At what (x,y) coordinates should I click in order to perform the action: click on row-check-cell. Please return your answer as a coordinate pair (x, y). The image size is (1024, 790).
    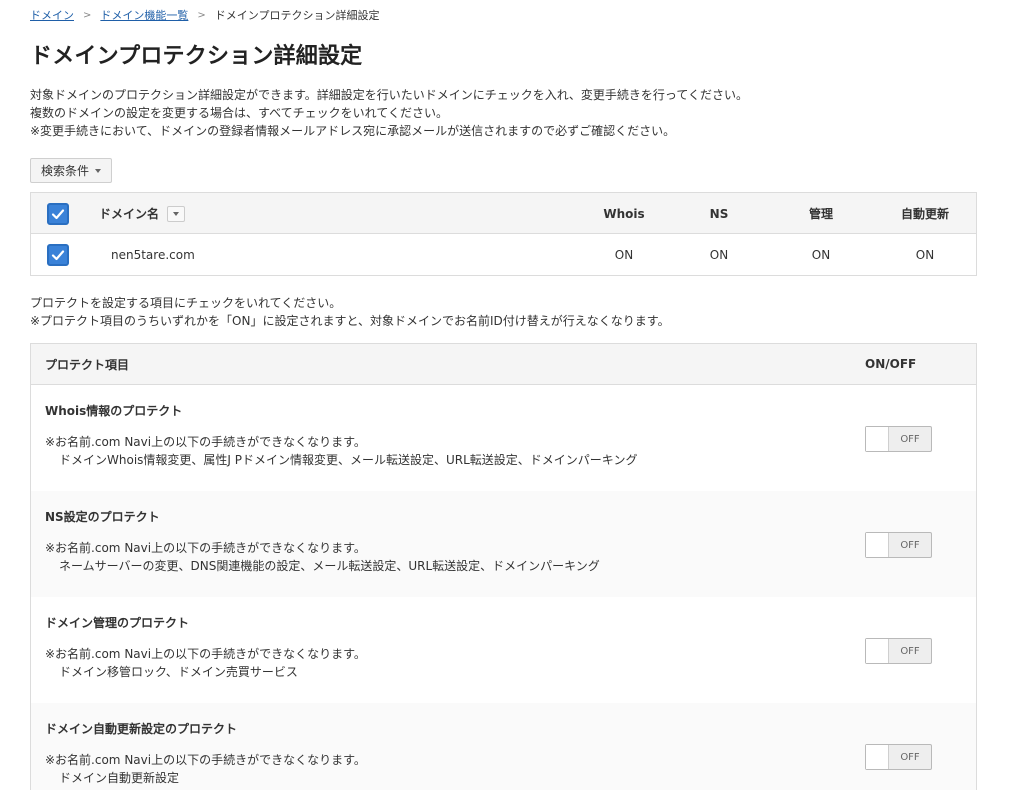
    Looking at the image, I should click on (58, 254).